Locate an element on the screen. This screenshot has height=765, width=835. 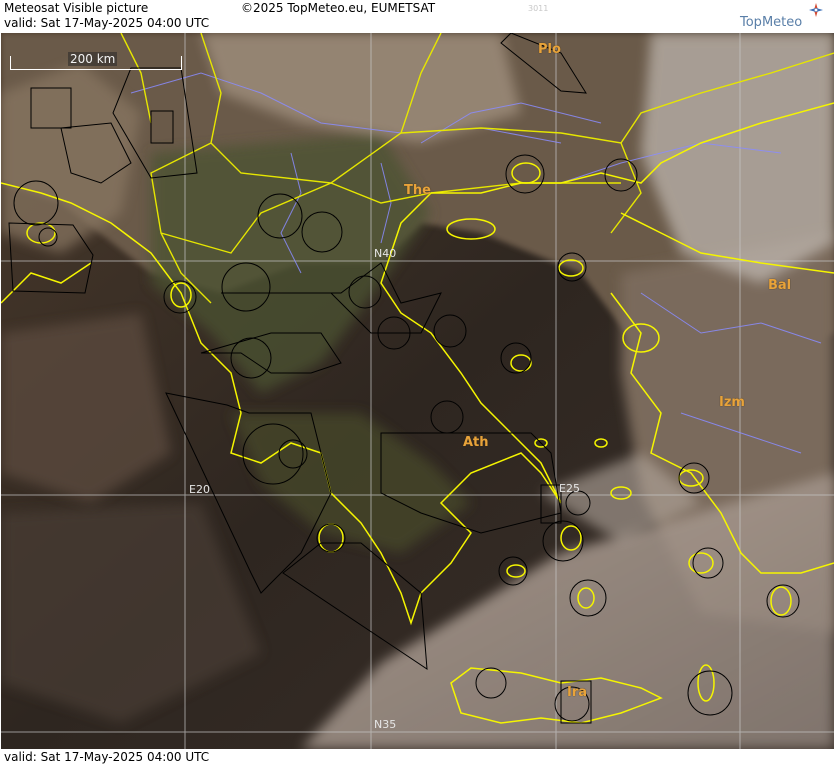
city-label-iraklion: Ira is located at coordinates (577, 692).